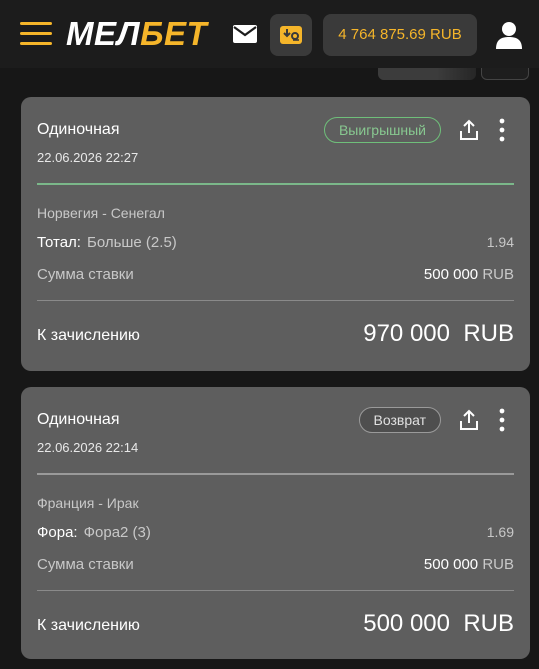 The height and width of the screenshot is (669, 539). I want to click on match-name: Франция - Ирак, so click(88, 503).